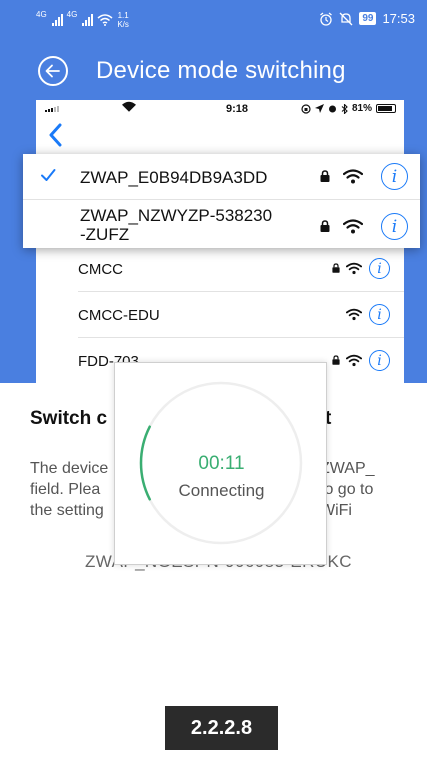 The image size is (427, 759). I want to click on ios-status-icons: 81%, so click(348, 108).